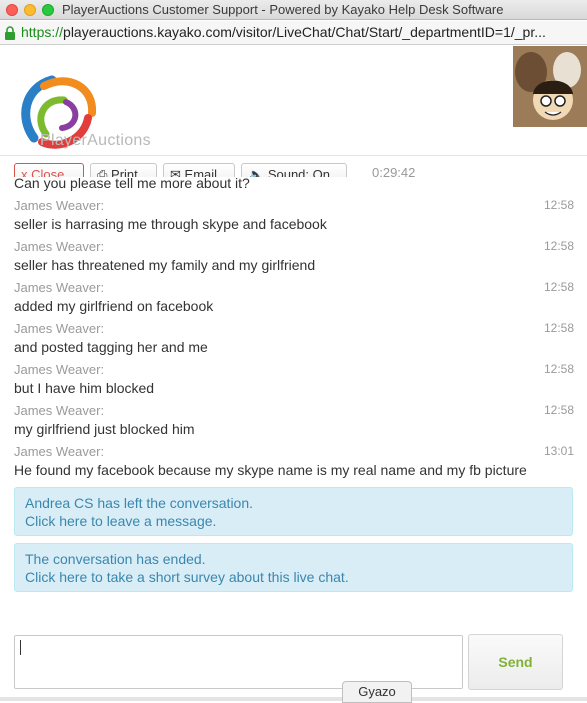 Image resolution: width=587 pixels, height=703 pixels. I want to click on zoom-window-button, so click(48, 10).